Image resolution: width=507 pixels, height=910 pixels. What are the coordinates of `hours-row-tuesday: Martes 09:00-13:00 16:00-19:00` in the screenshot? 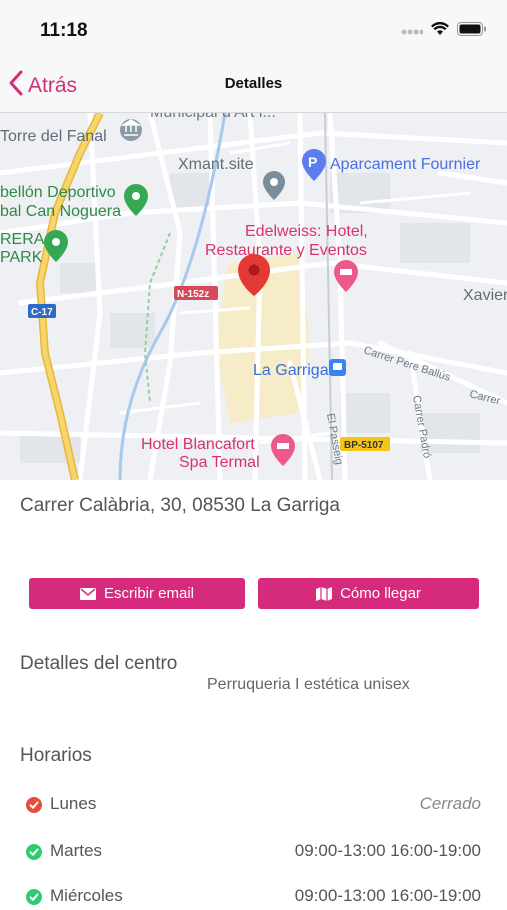 It's located at (253, 853).